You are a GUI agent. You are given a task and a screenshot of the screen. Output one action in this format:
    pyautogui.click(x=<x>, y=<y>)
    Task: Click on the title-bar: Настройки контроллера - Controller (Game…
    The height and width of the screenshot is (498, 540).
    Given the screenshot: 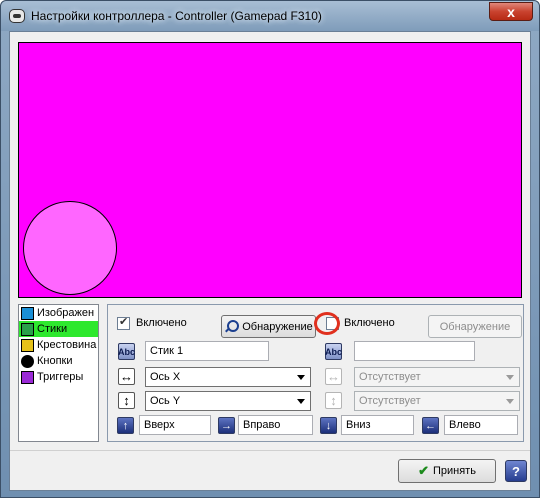 What is the action you would take?
    pyautogui.click(x=270, y=16)
    